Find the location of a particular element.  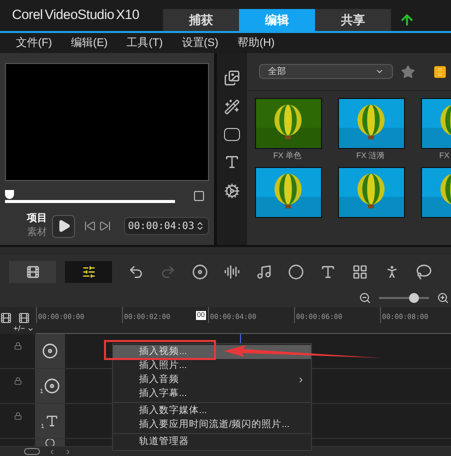

menu-item: 工具(T) is located at coordinates (144, 43).